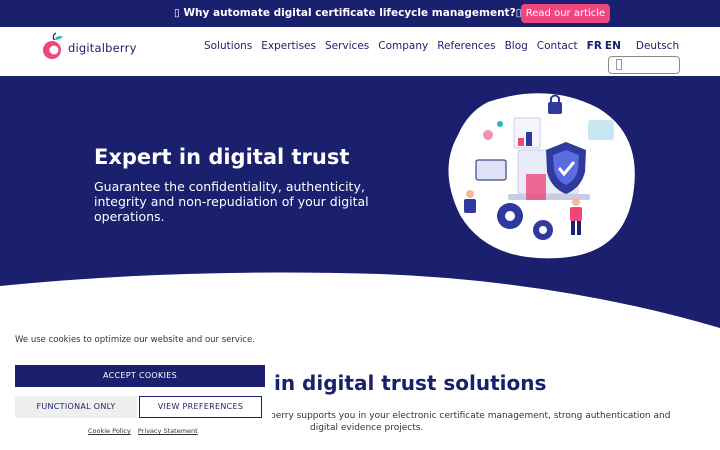 Image resolution: width=720 pixels, height=450 pixels. Describe the element at coordinates (644, 65) in the screenshot. I see `search-input` at that location.